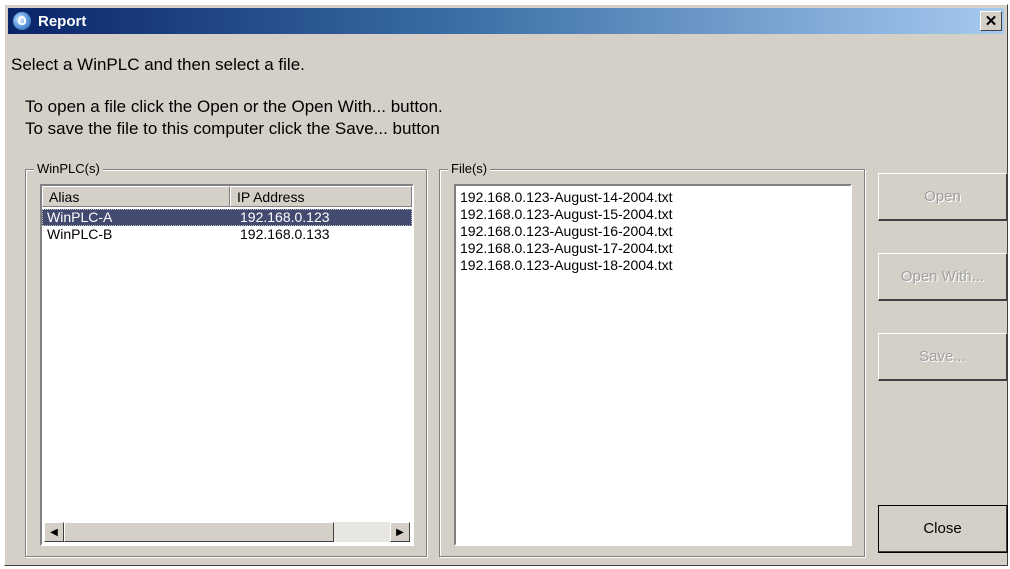 The width and height of the screenshot is (1010, 569). Describe the element at coordinates (22, 21) in the screenshot. I see `report-app-icon` at that location.